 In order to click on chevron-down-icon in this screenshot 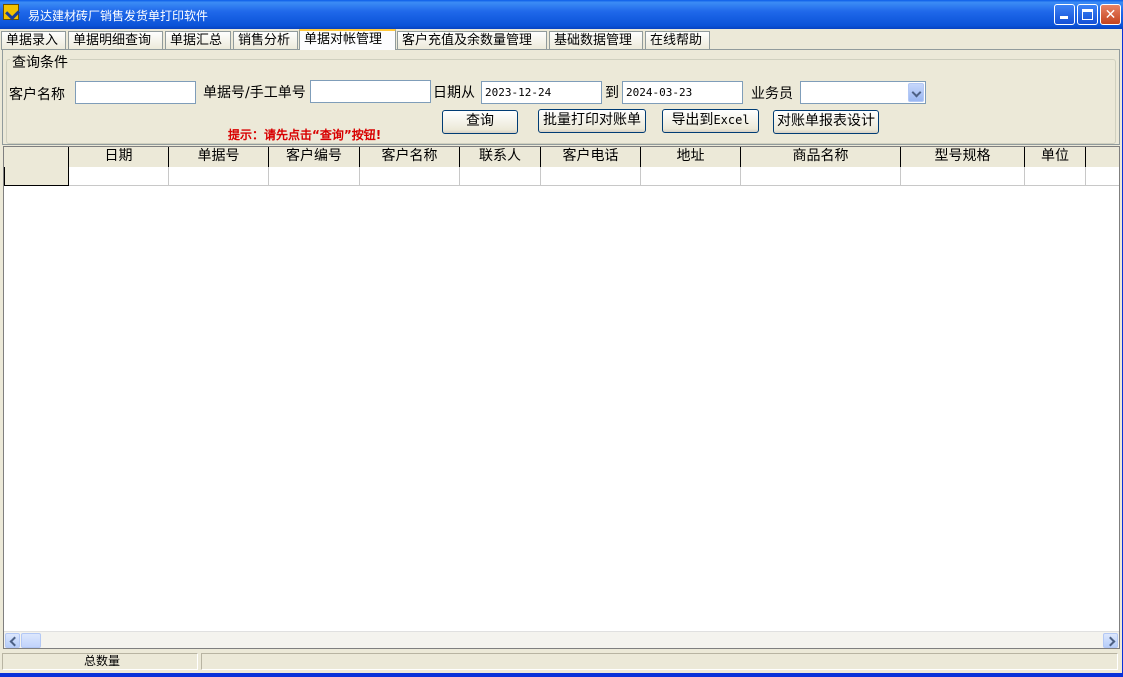, I will do `click(916, 92)`.